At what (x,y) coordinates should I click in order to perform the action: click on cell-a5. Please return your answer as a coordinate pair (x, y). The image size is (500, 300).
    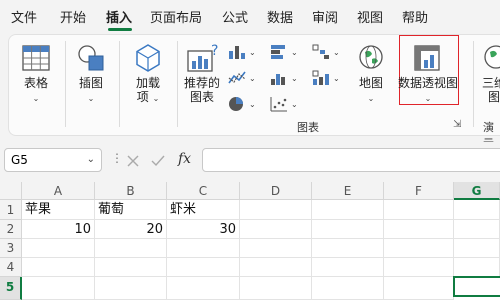
    Looking at the image, I should click on (58, 288).